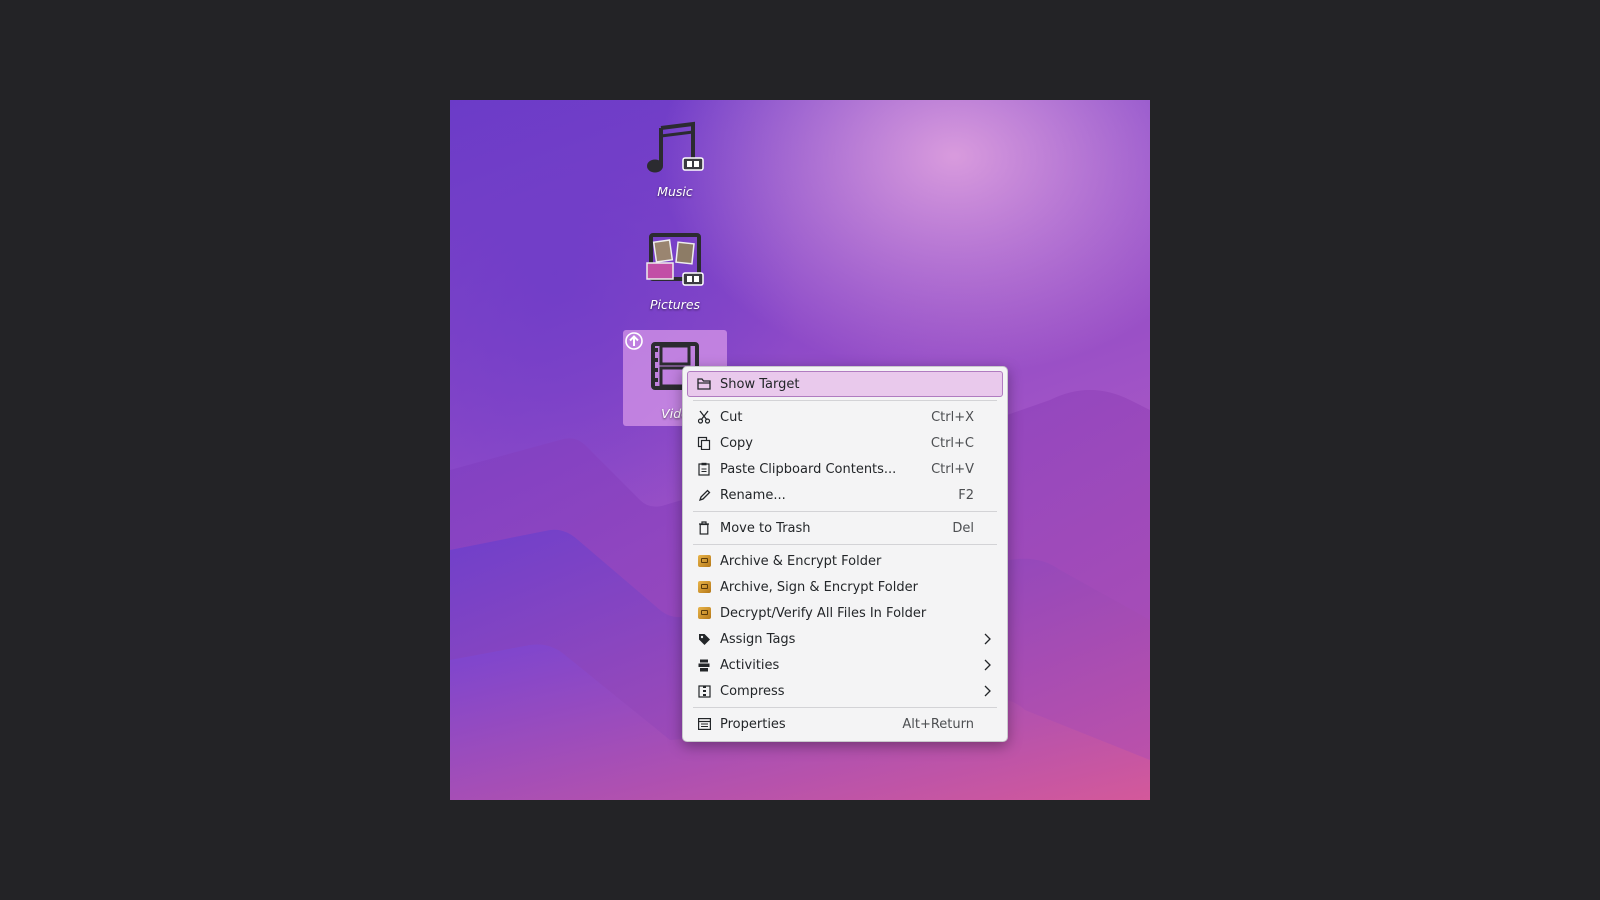 This screenshot has width=1600, height=900. What do you see at coordinates (845, 639) in the screenshot?
I see `menu-item-assign-tags: Assign Tags` at bounding box center [845, 639].